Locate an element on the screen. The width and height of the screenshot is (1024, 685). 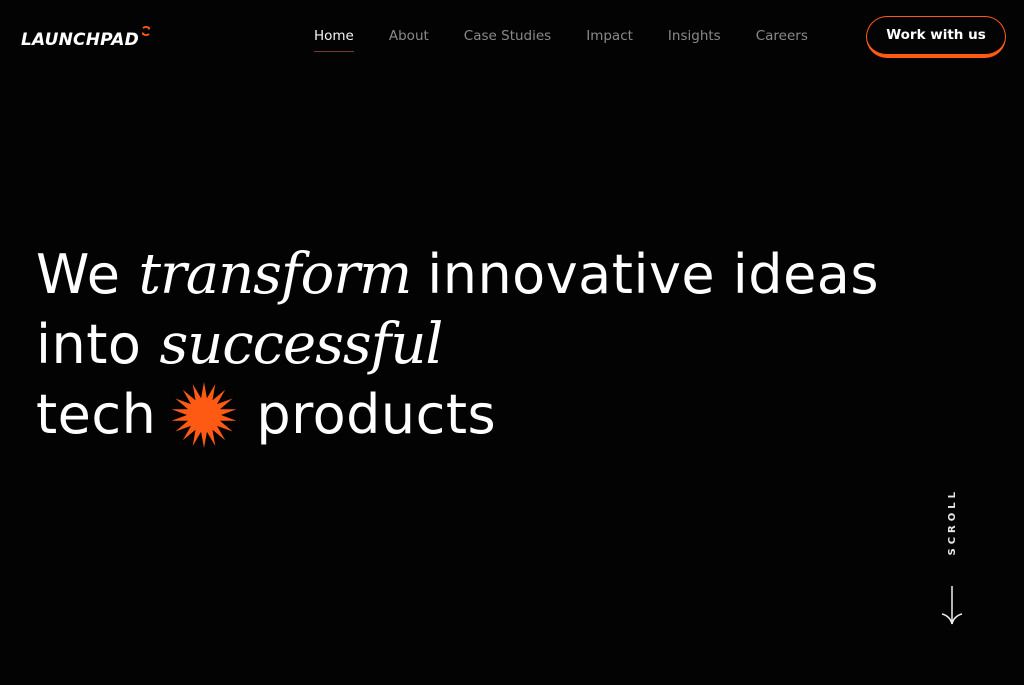
starburst-icon is located at coordinates (204, 415).